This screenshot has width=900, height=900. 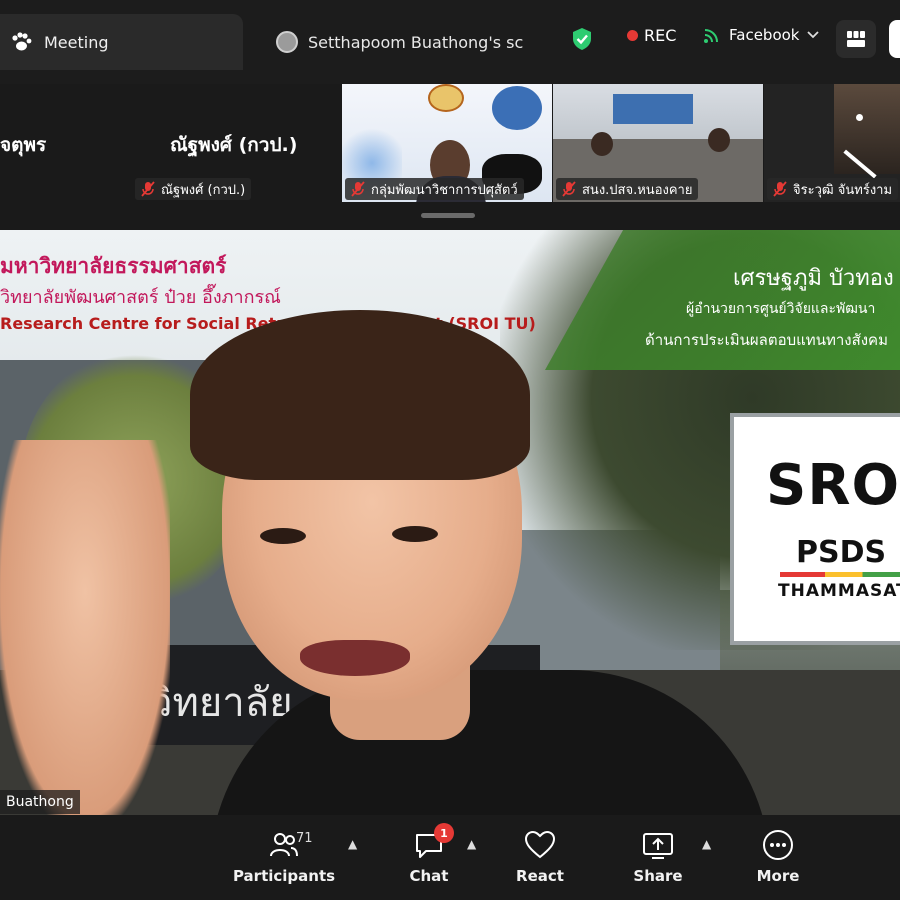 I want to click on livestream-dropdown: Facebook, so click(x=761, y=35).